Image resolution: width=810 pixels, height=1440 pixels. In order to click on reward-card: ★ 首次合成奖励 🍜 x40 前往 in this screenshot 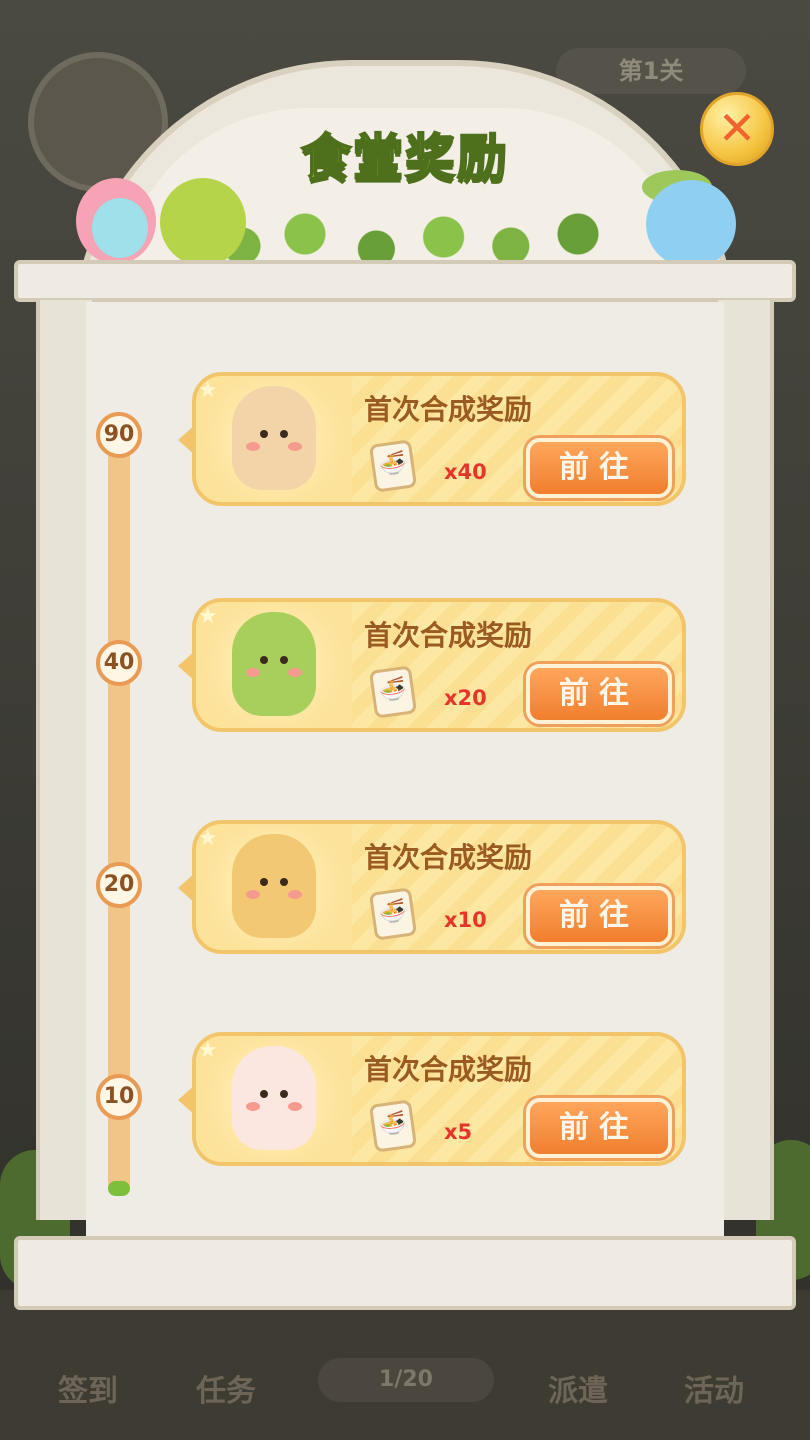, I will do `click(432, 439)`.